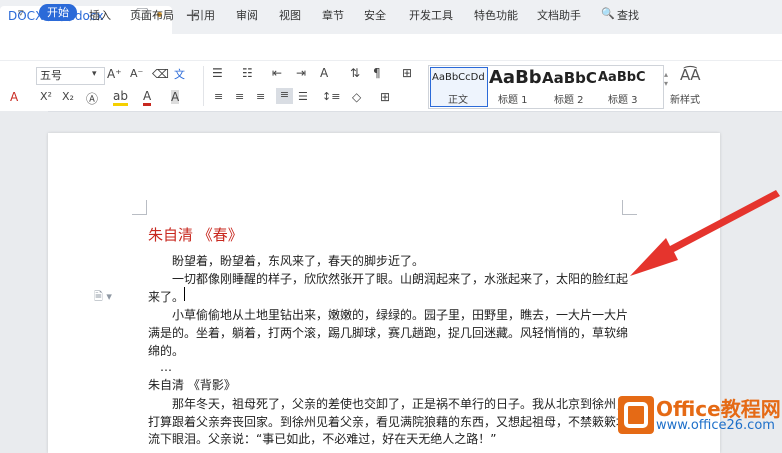  What do you see at coordinates (356, 97) in the screenshot?
I see `shading-icon: ◇` at bounding box center [356, 97].